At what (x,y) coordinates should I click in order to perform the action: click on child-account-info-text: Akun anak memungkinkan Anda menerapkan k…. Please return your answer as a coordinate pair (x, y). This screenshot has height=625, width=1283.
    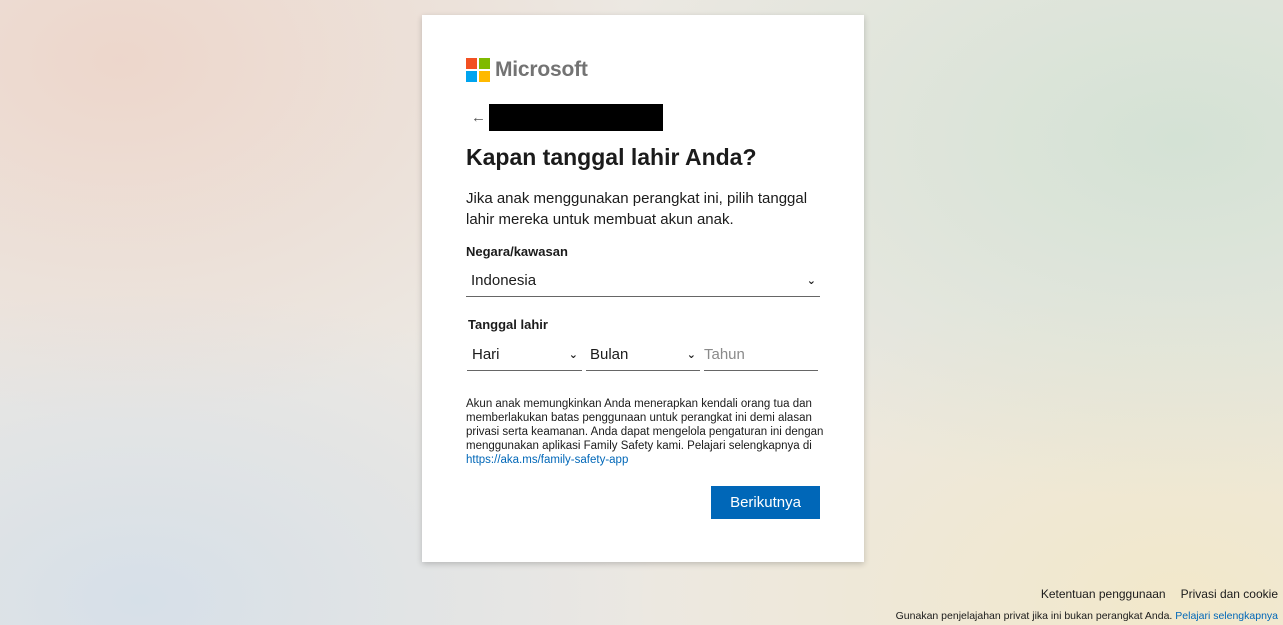
    Looking at the image, I should click on (645, 425).